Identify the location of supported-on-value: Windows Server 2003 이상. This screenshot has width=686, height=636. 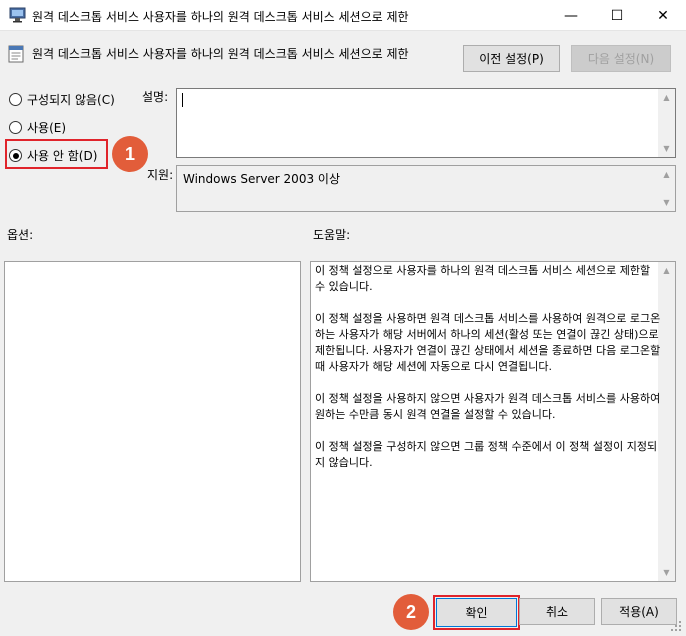
(261, 179).